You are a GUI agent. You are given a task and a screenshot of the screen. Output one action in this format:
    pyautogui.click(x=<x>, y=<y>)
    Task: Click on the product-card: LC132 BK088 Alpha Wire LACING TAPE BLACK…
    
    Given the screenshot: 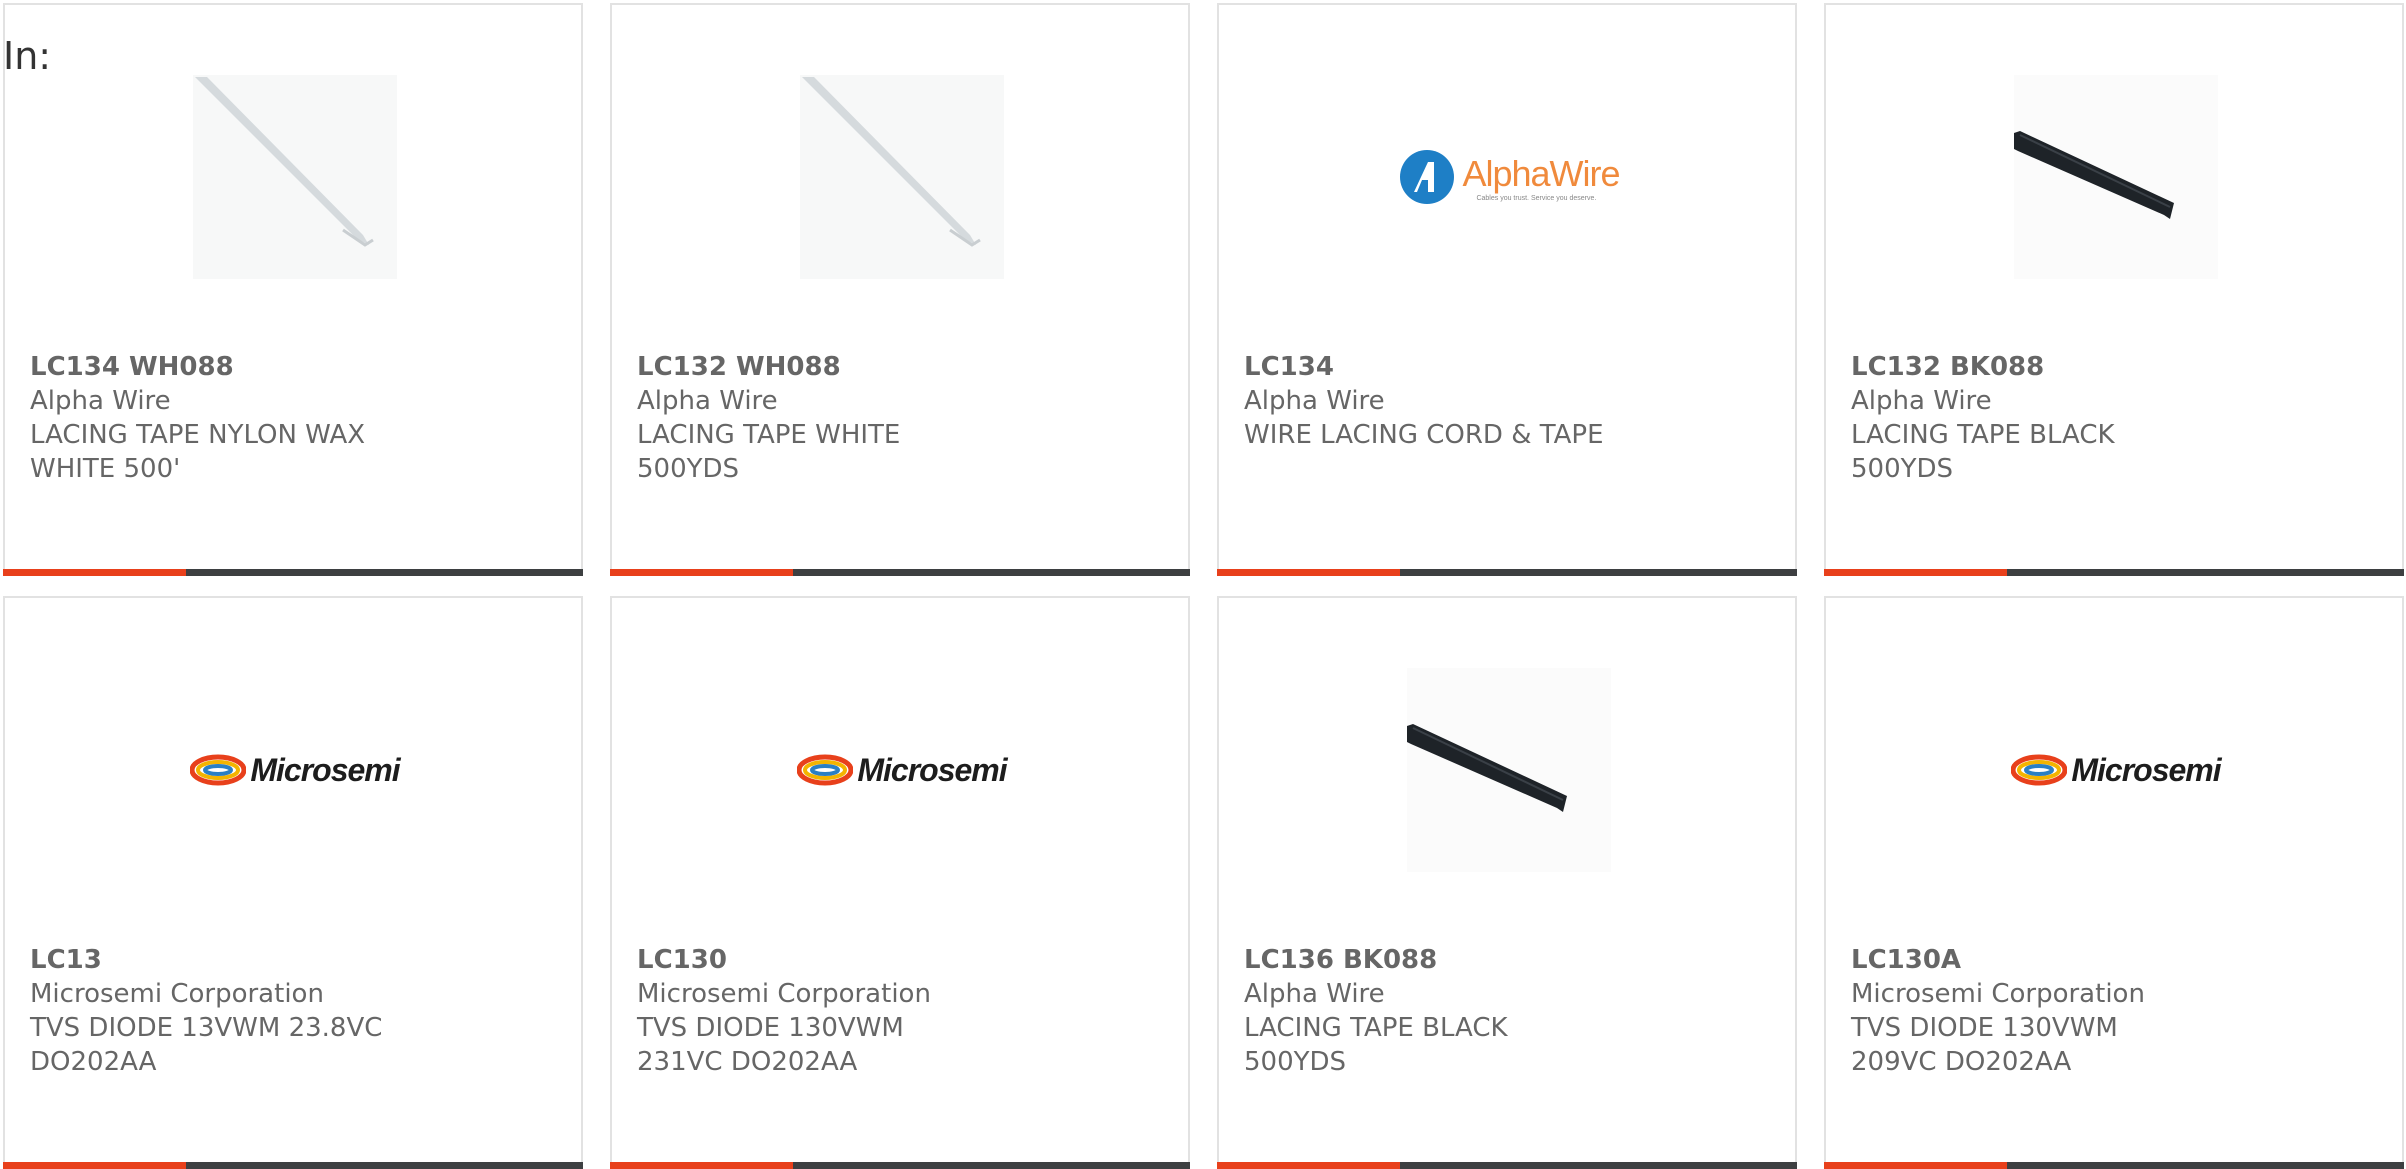 What is the action you would take?
    pyautogui.click(x=2114, y=289)
    